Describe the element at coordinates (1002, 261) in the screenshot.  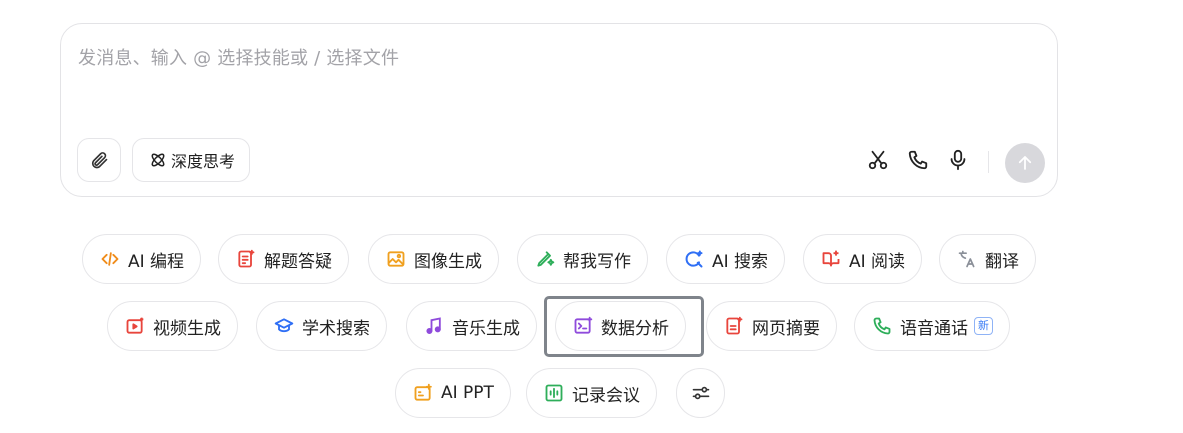
I see `chip-label: 翻译` at that location.